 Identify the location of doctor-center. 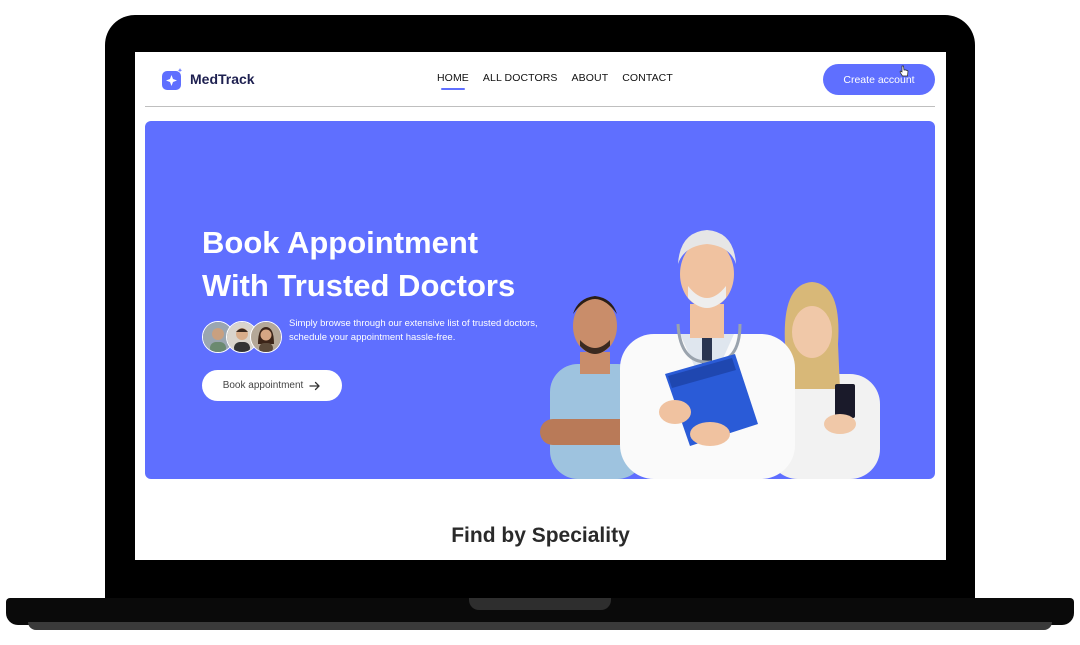
(707, 354).